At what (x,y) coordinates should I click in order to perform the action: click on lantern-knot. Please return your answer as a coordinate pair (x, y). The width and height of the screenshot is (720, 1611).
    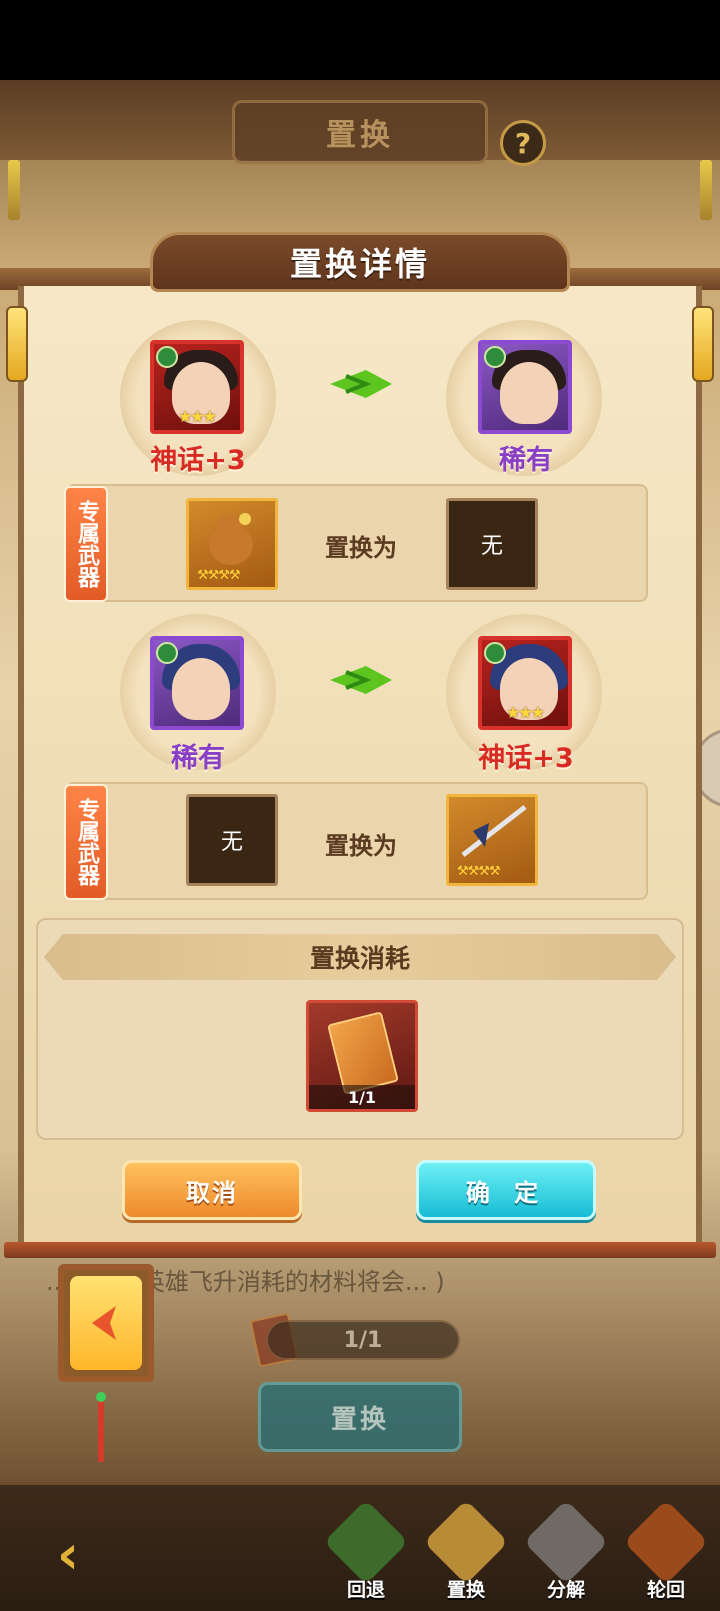
    Looking at the image, I should click on (101, 1397).